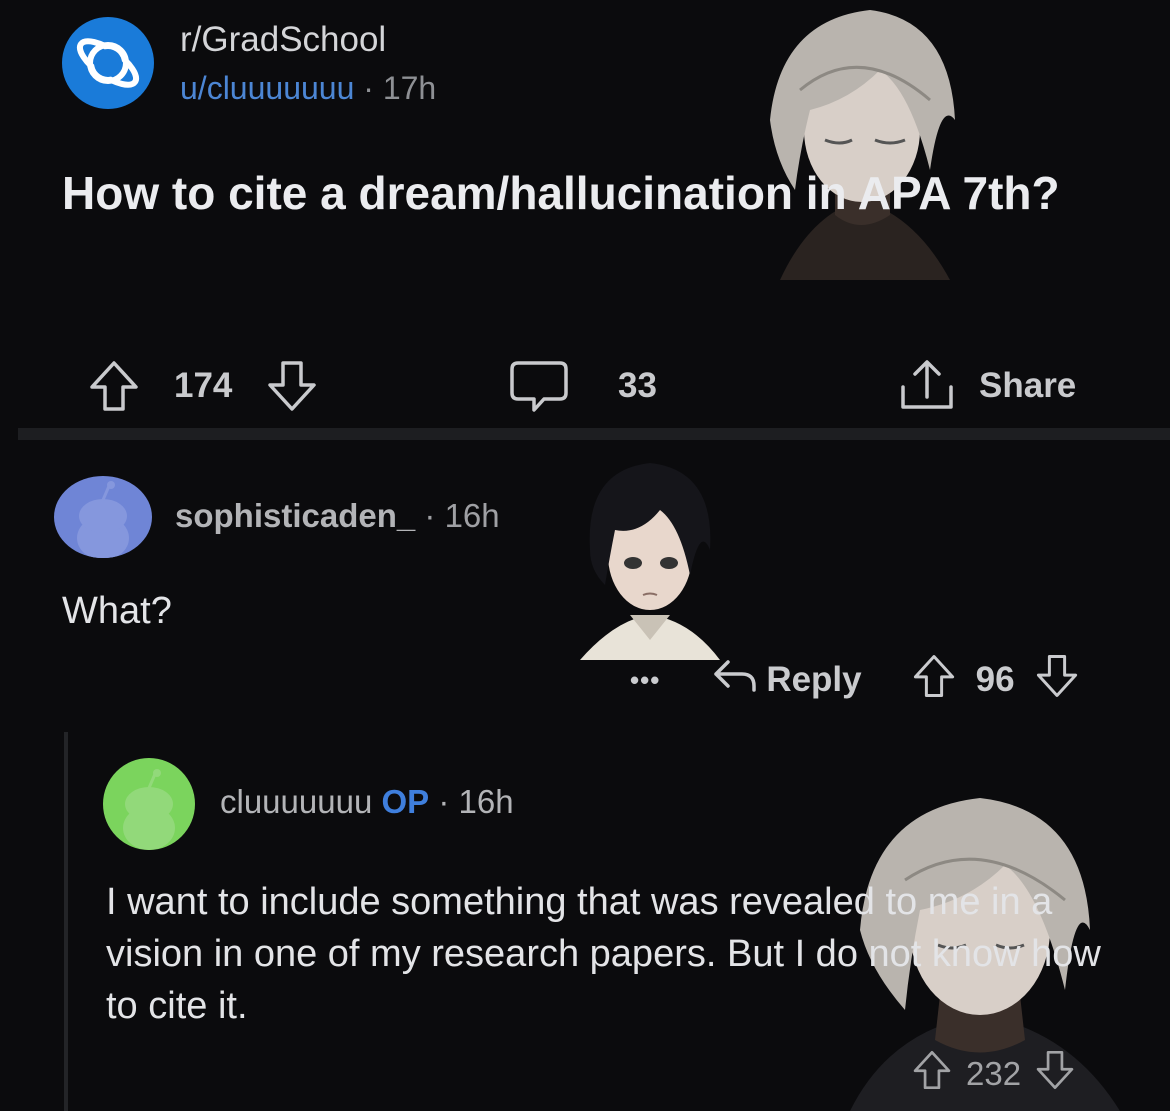  What do you see at coordinates (645, 680) in the screenshot?
I see `more-options-icon: •••` at bounding box center [645, 680].